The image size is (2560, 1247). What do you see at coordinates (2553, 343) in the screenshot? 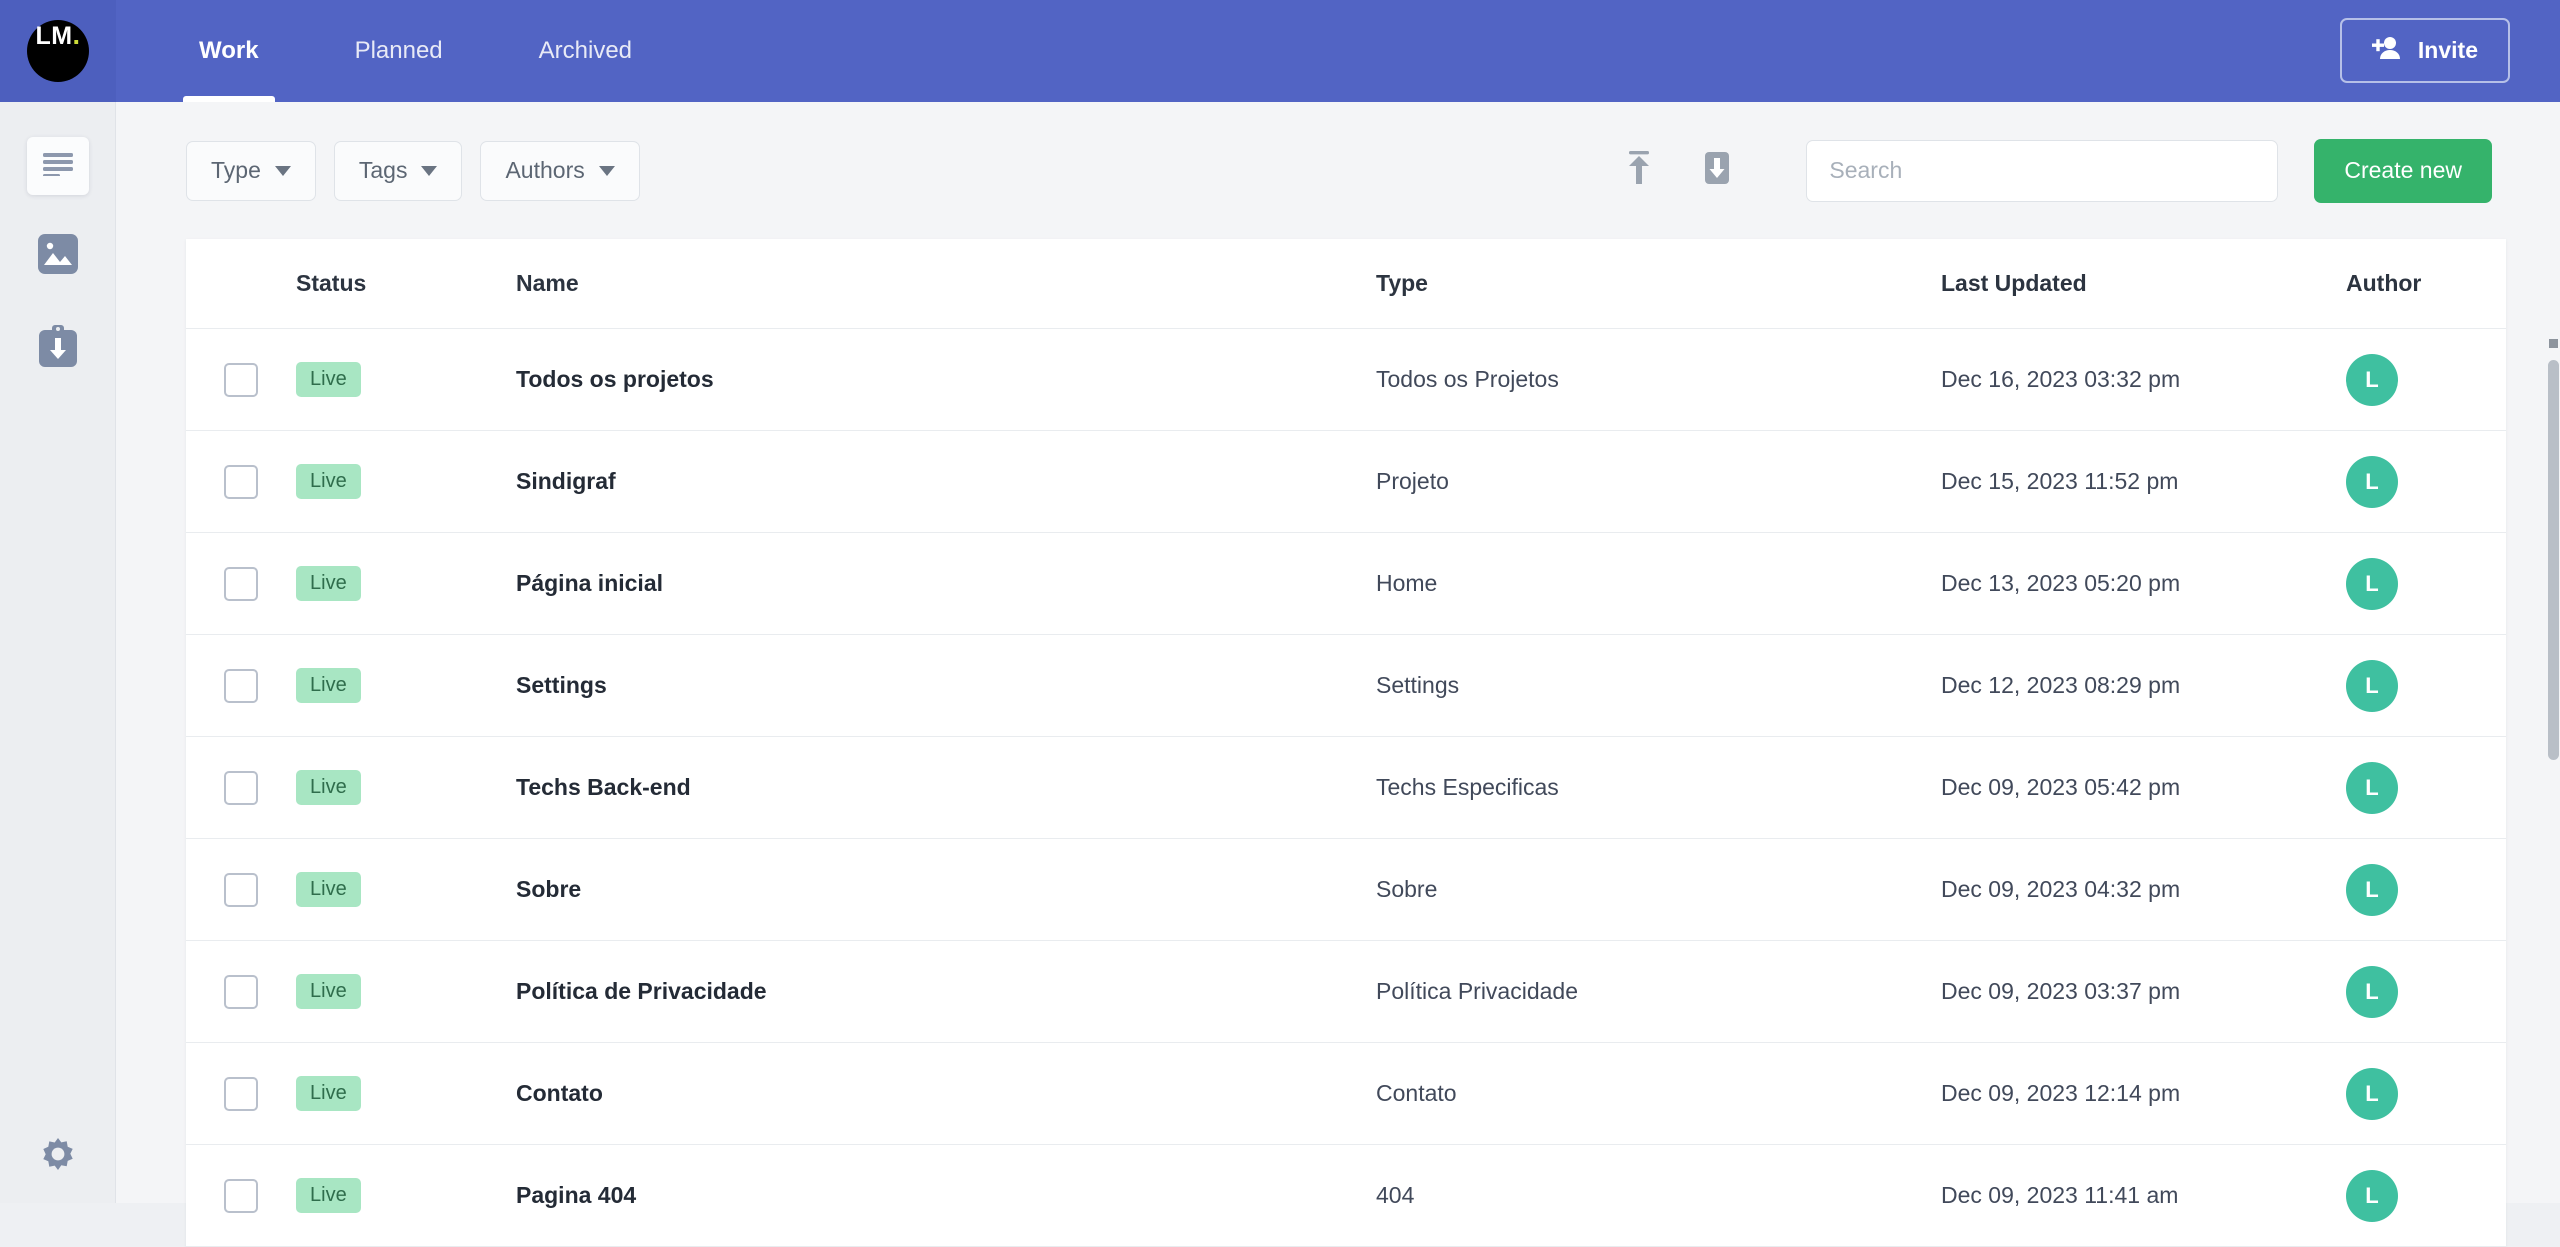
I see `scrollbar-arrow-icon` at bounding box center [2553, 343].